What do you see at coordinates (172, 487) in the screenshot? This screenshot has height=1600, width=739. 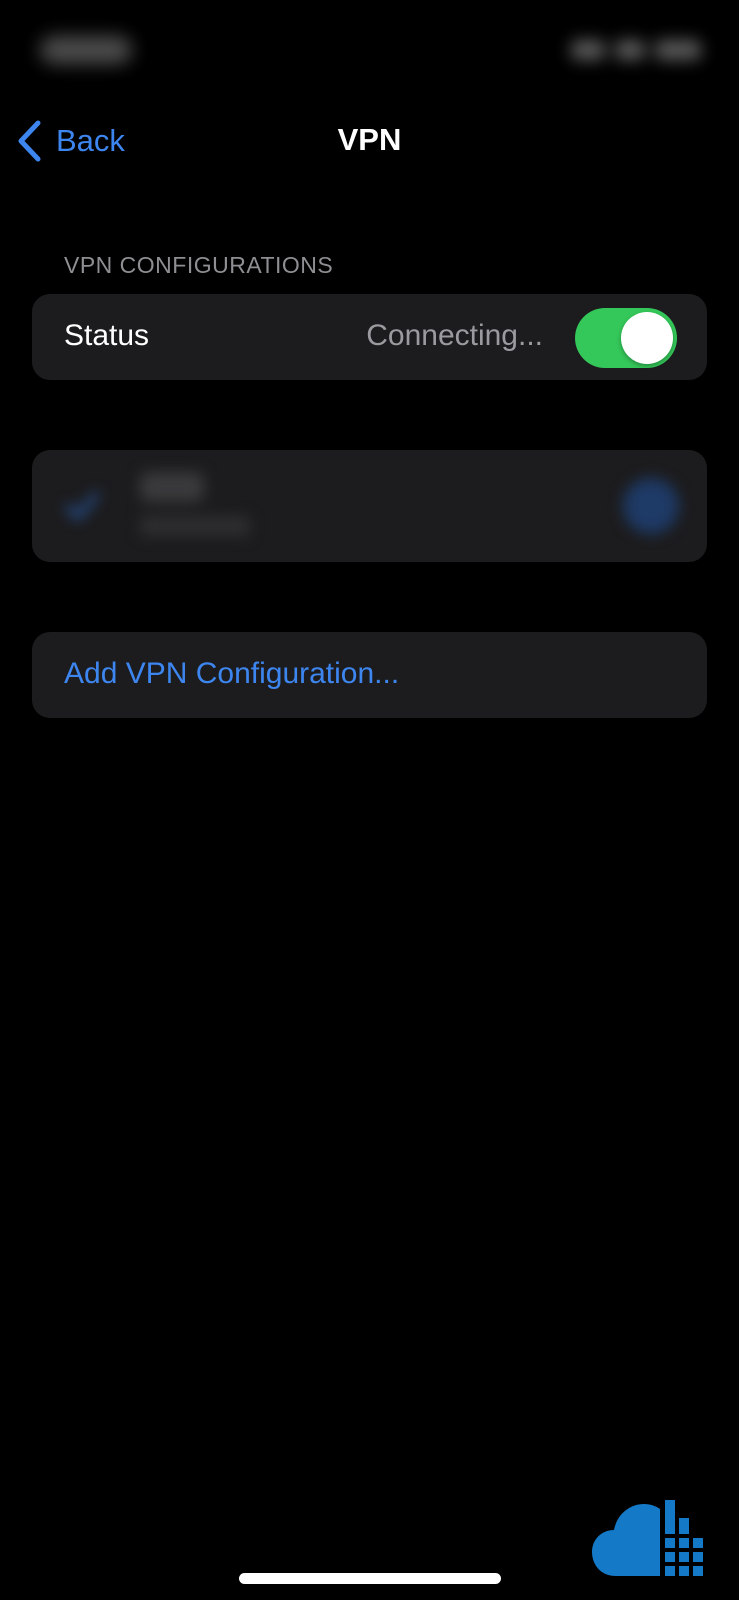 I see `configuration-name-blurred` at bounding box center [172, 487].